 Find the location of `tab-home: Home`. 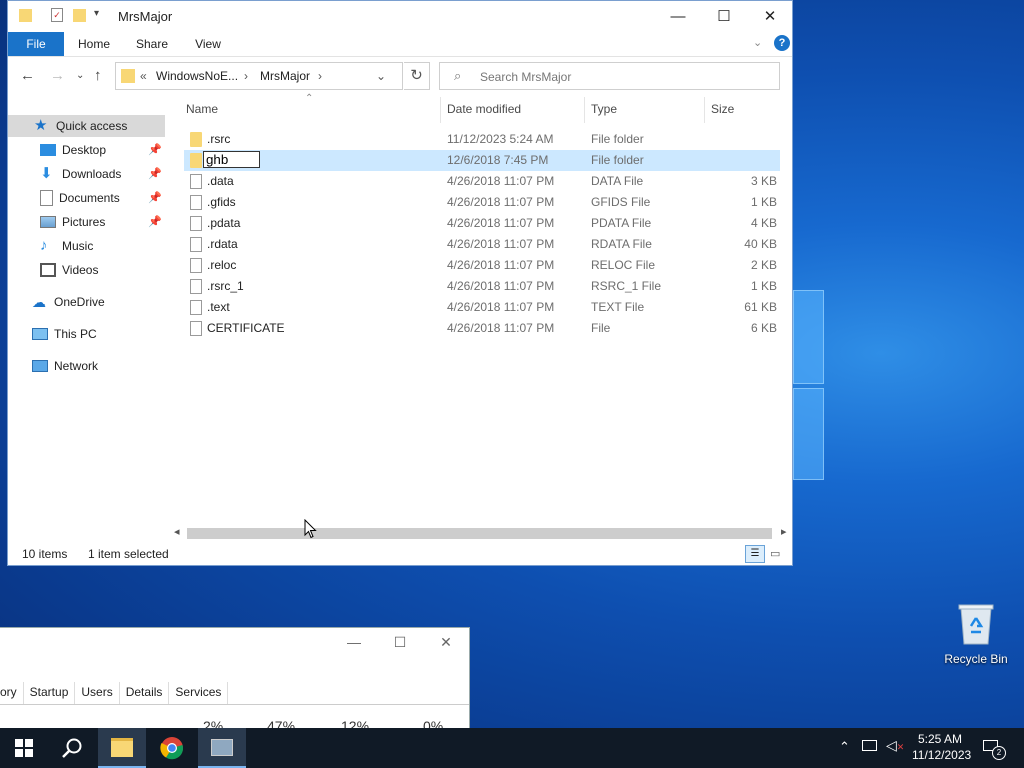

tab-home: Home is located at coordinates (94, 44).